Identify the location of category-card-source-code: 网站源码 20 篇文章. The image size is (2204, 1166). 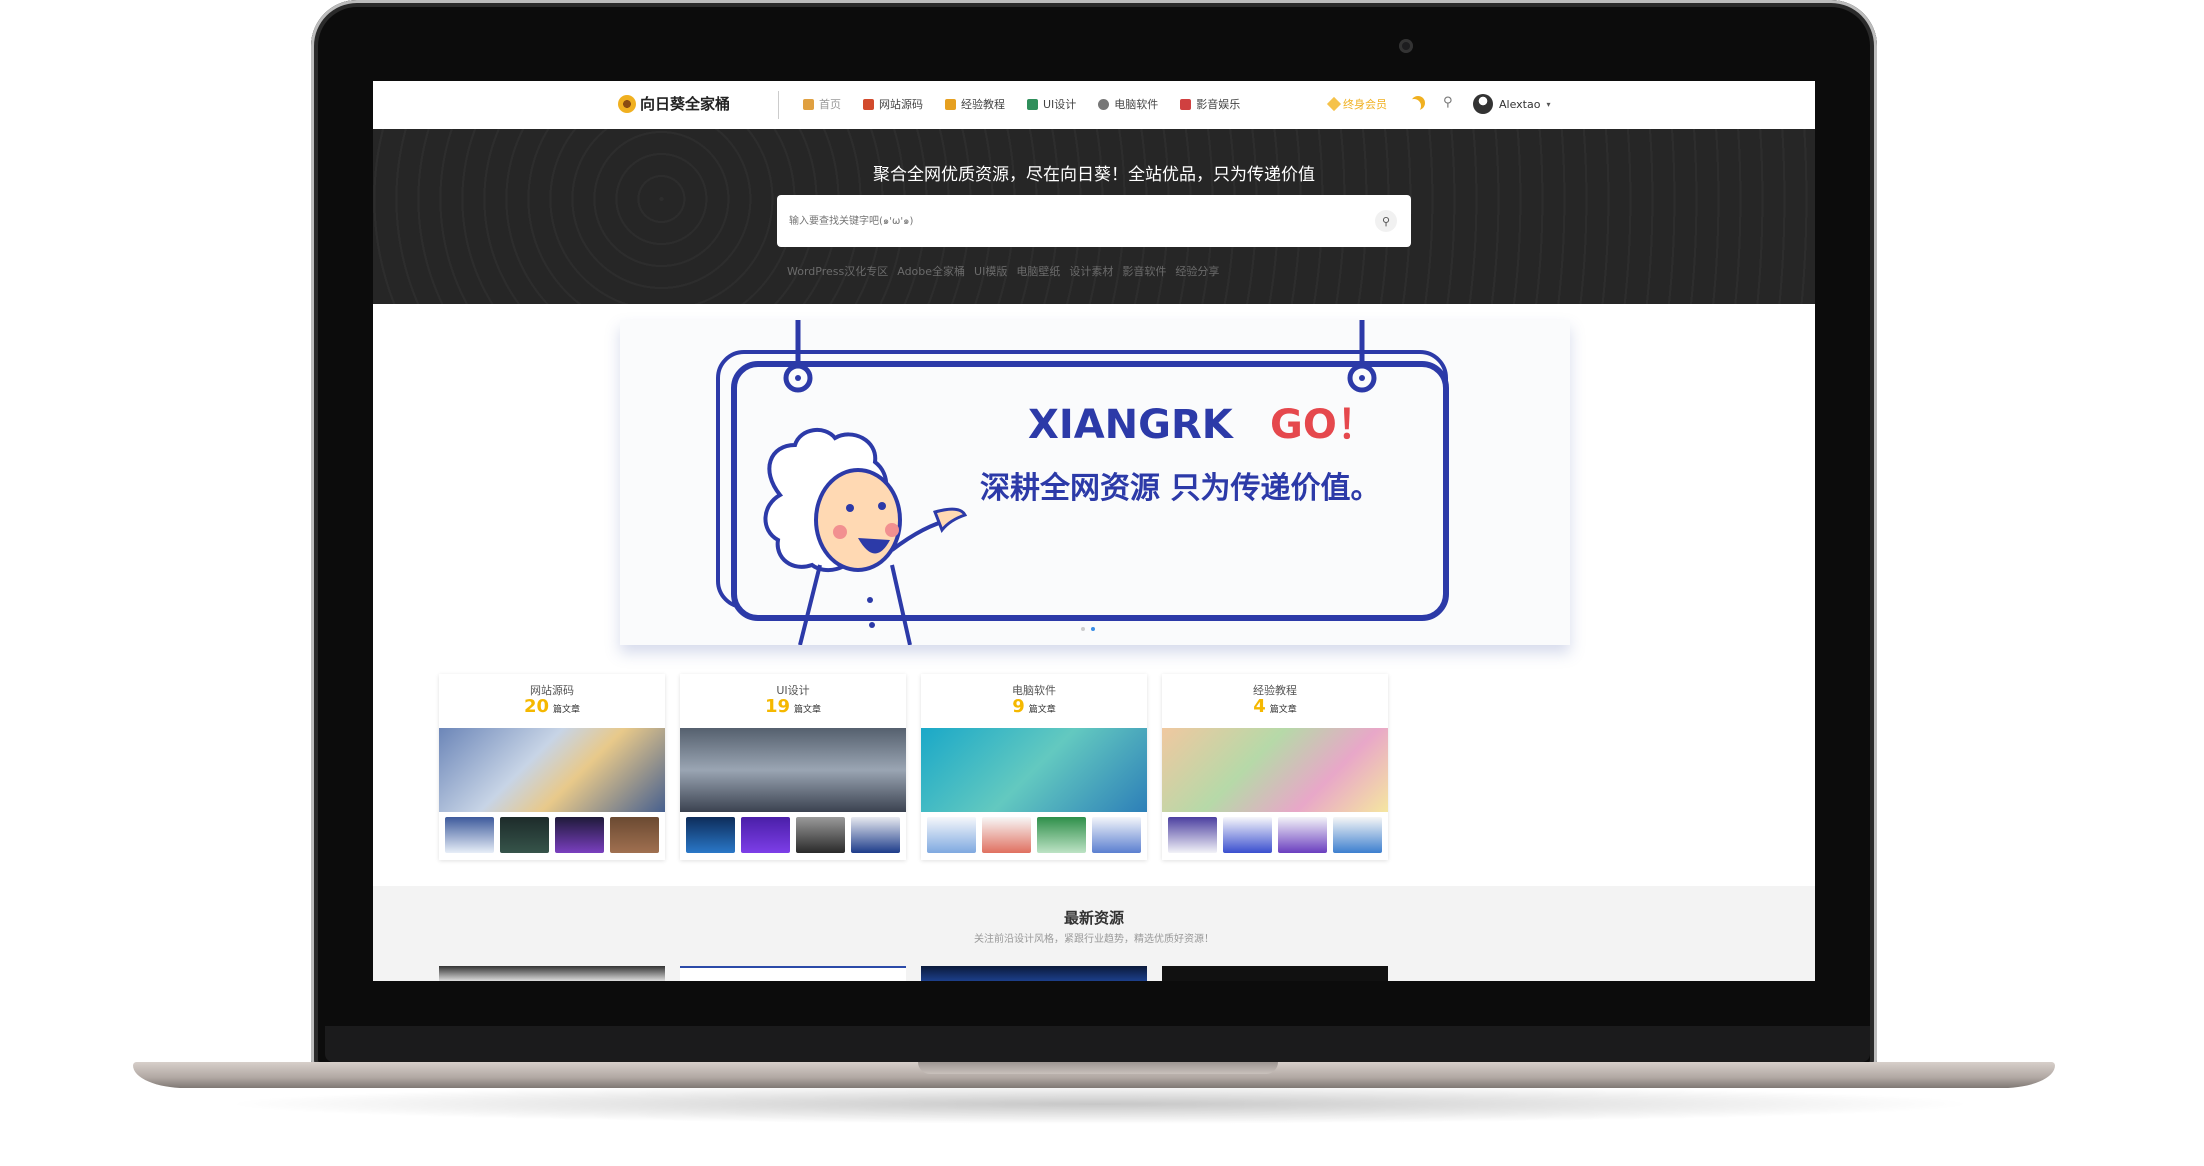
(552, 767).